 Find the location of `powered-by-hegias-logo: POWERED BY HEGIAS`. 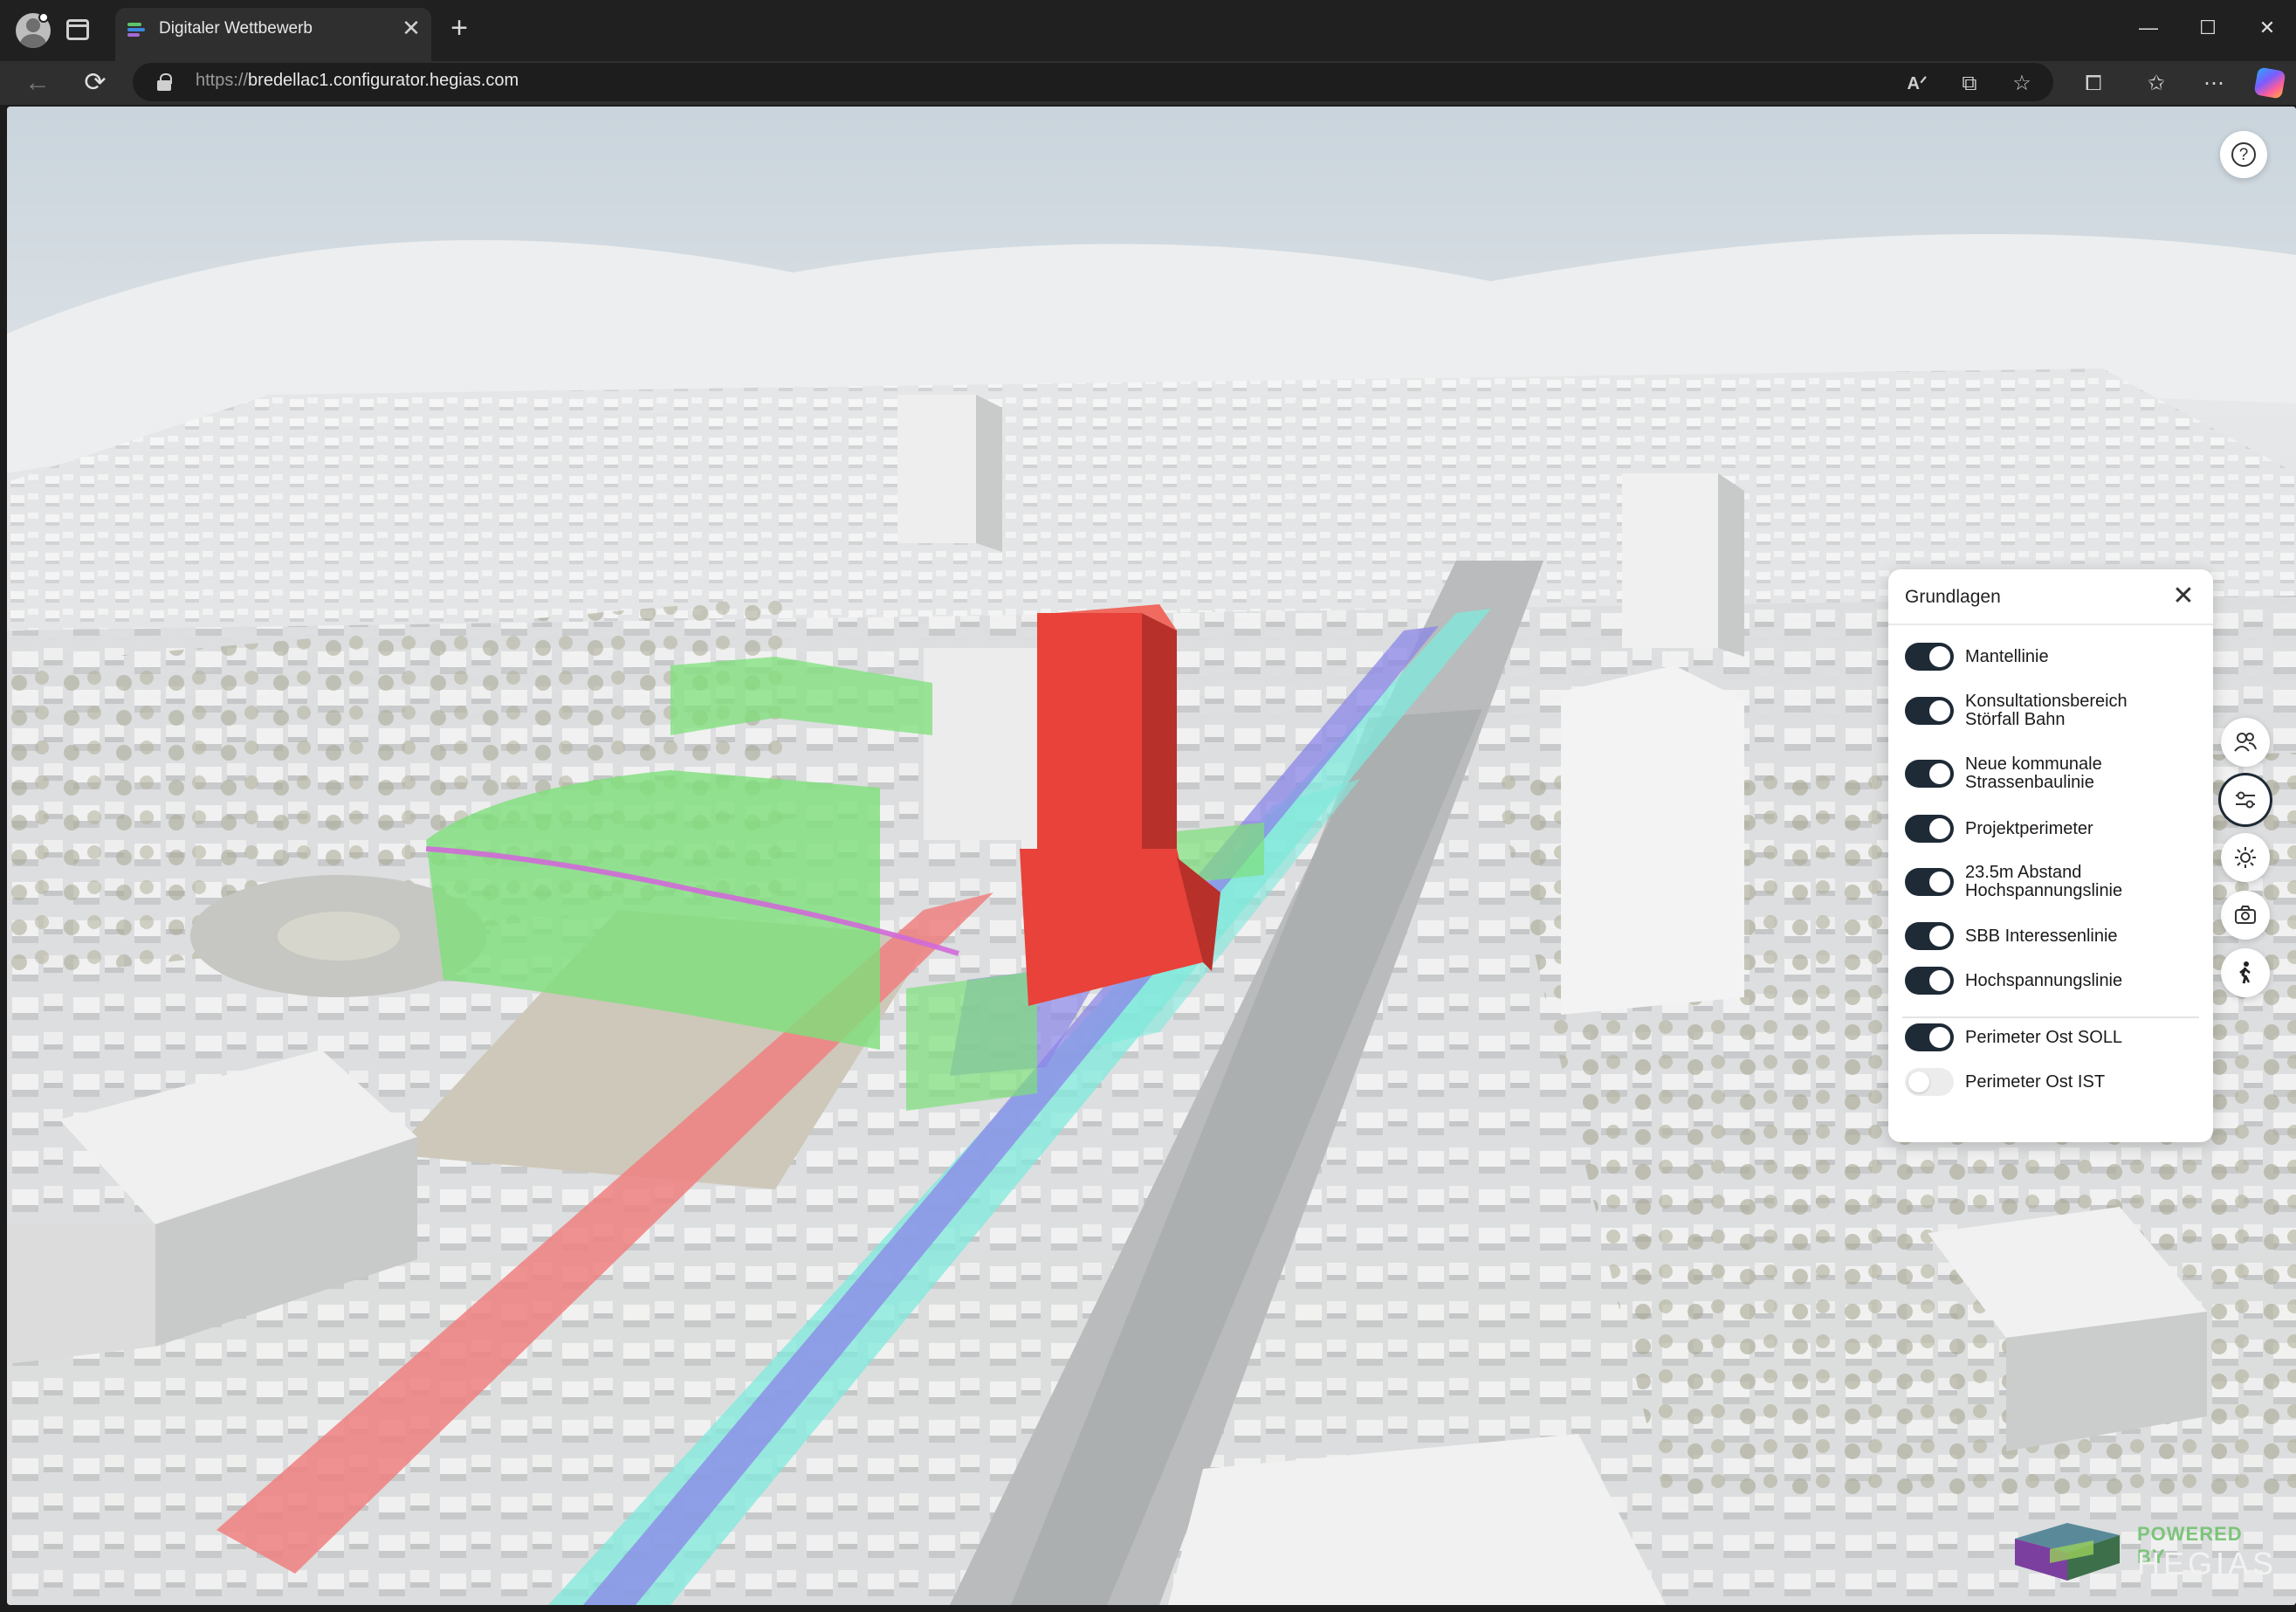

powered-by-hegias-logo: POWERED BY HEGIAS is located at coordinates (2146, 1553).